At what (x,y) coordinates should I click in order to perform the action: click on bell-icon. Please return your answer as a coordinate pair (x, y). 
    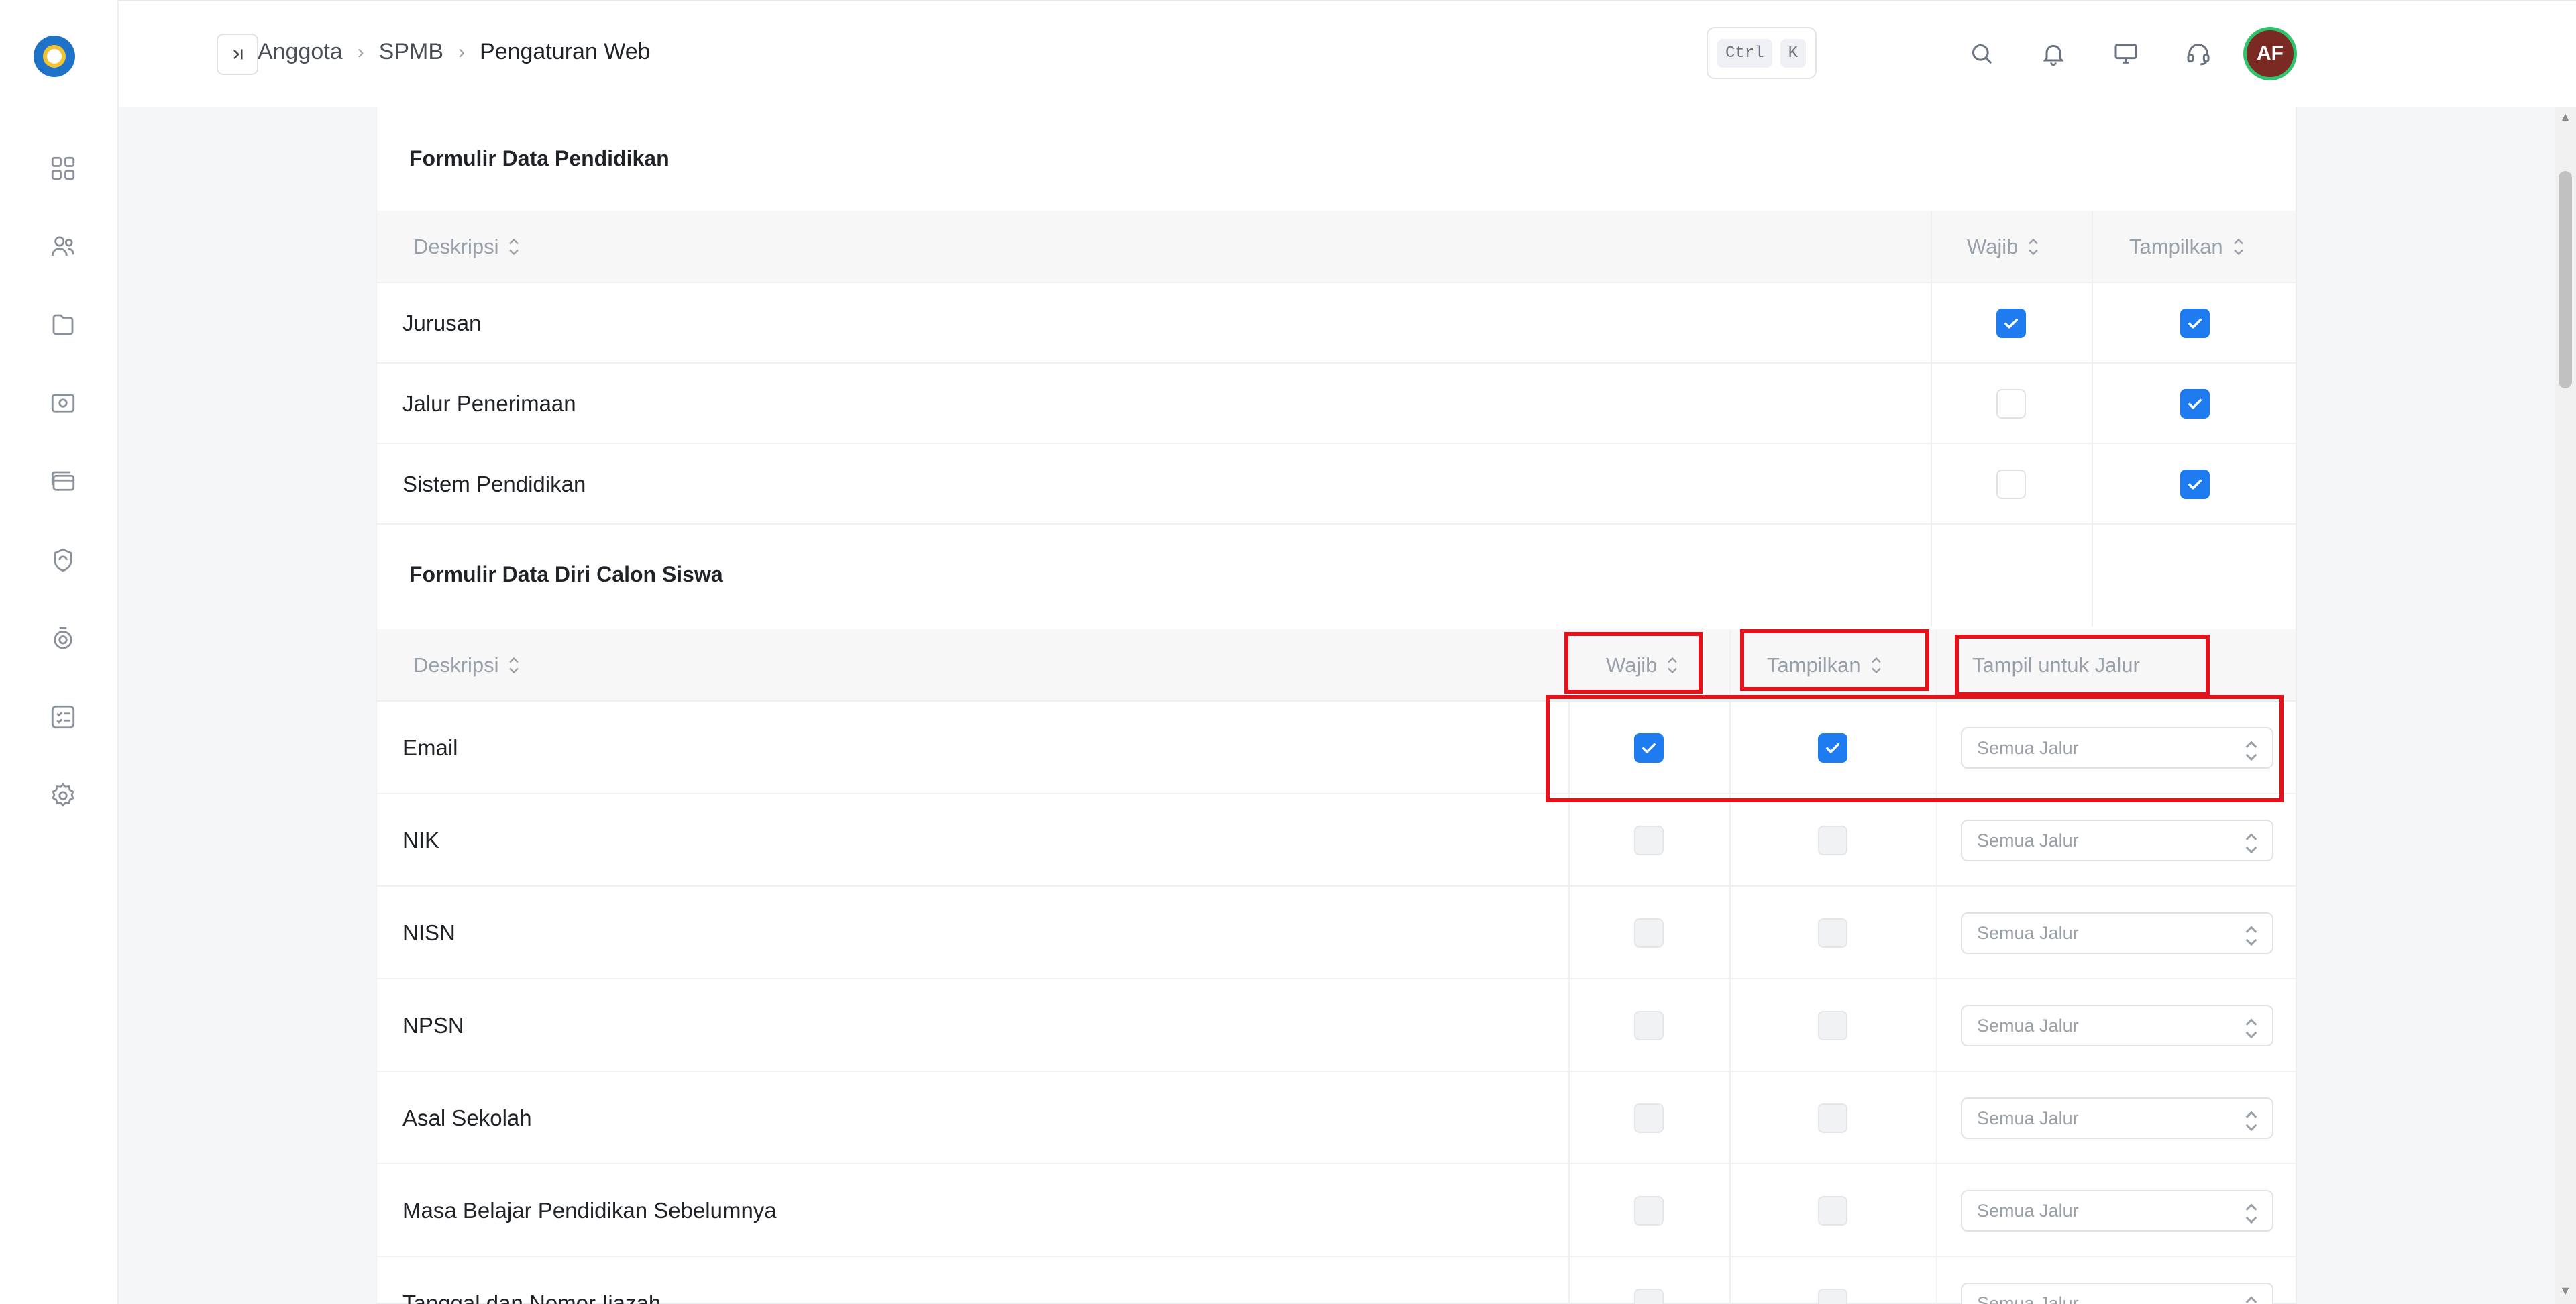
    Looking at the image, I should click on (2053, 54).